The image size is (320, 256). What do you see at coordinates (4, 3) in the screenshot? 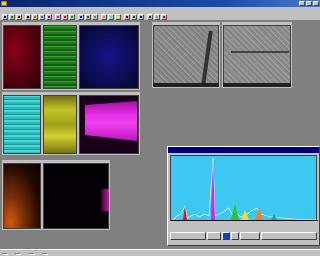
I see `app-icon` at bounding box center [4, 3].